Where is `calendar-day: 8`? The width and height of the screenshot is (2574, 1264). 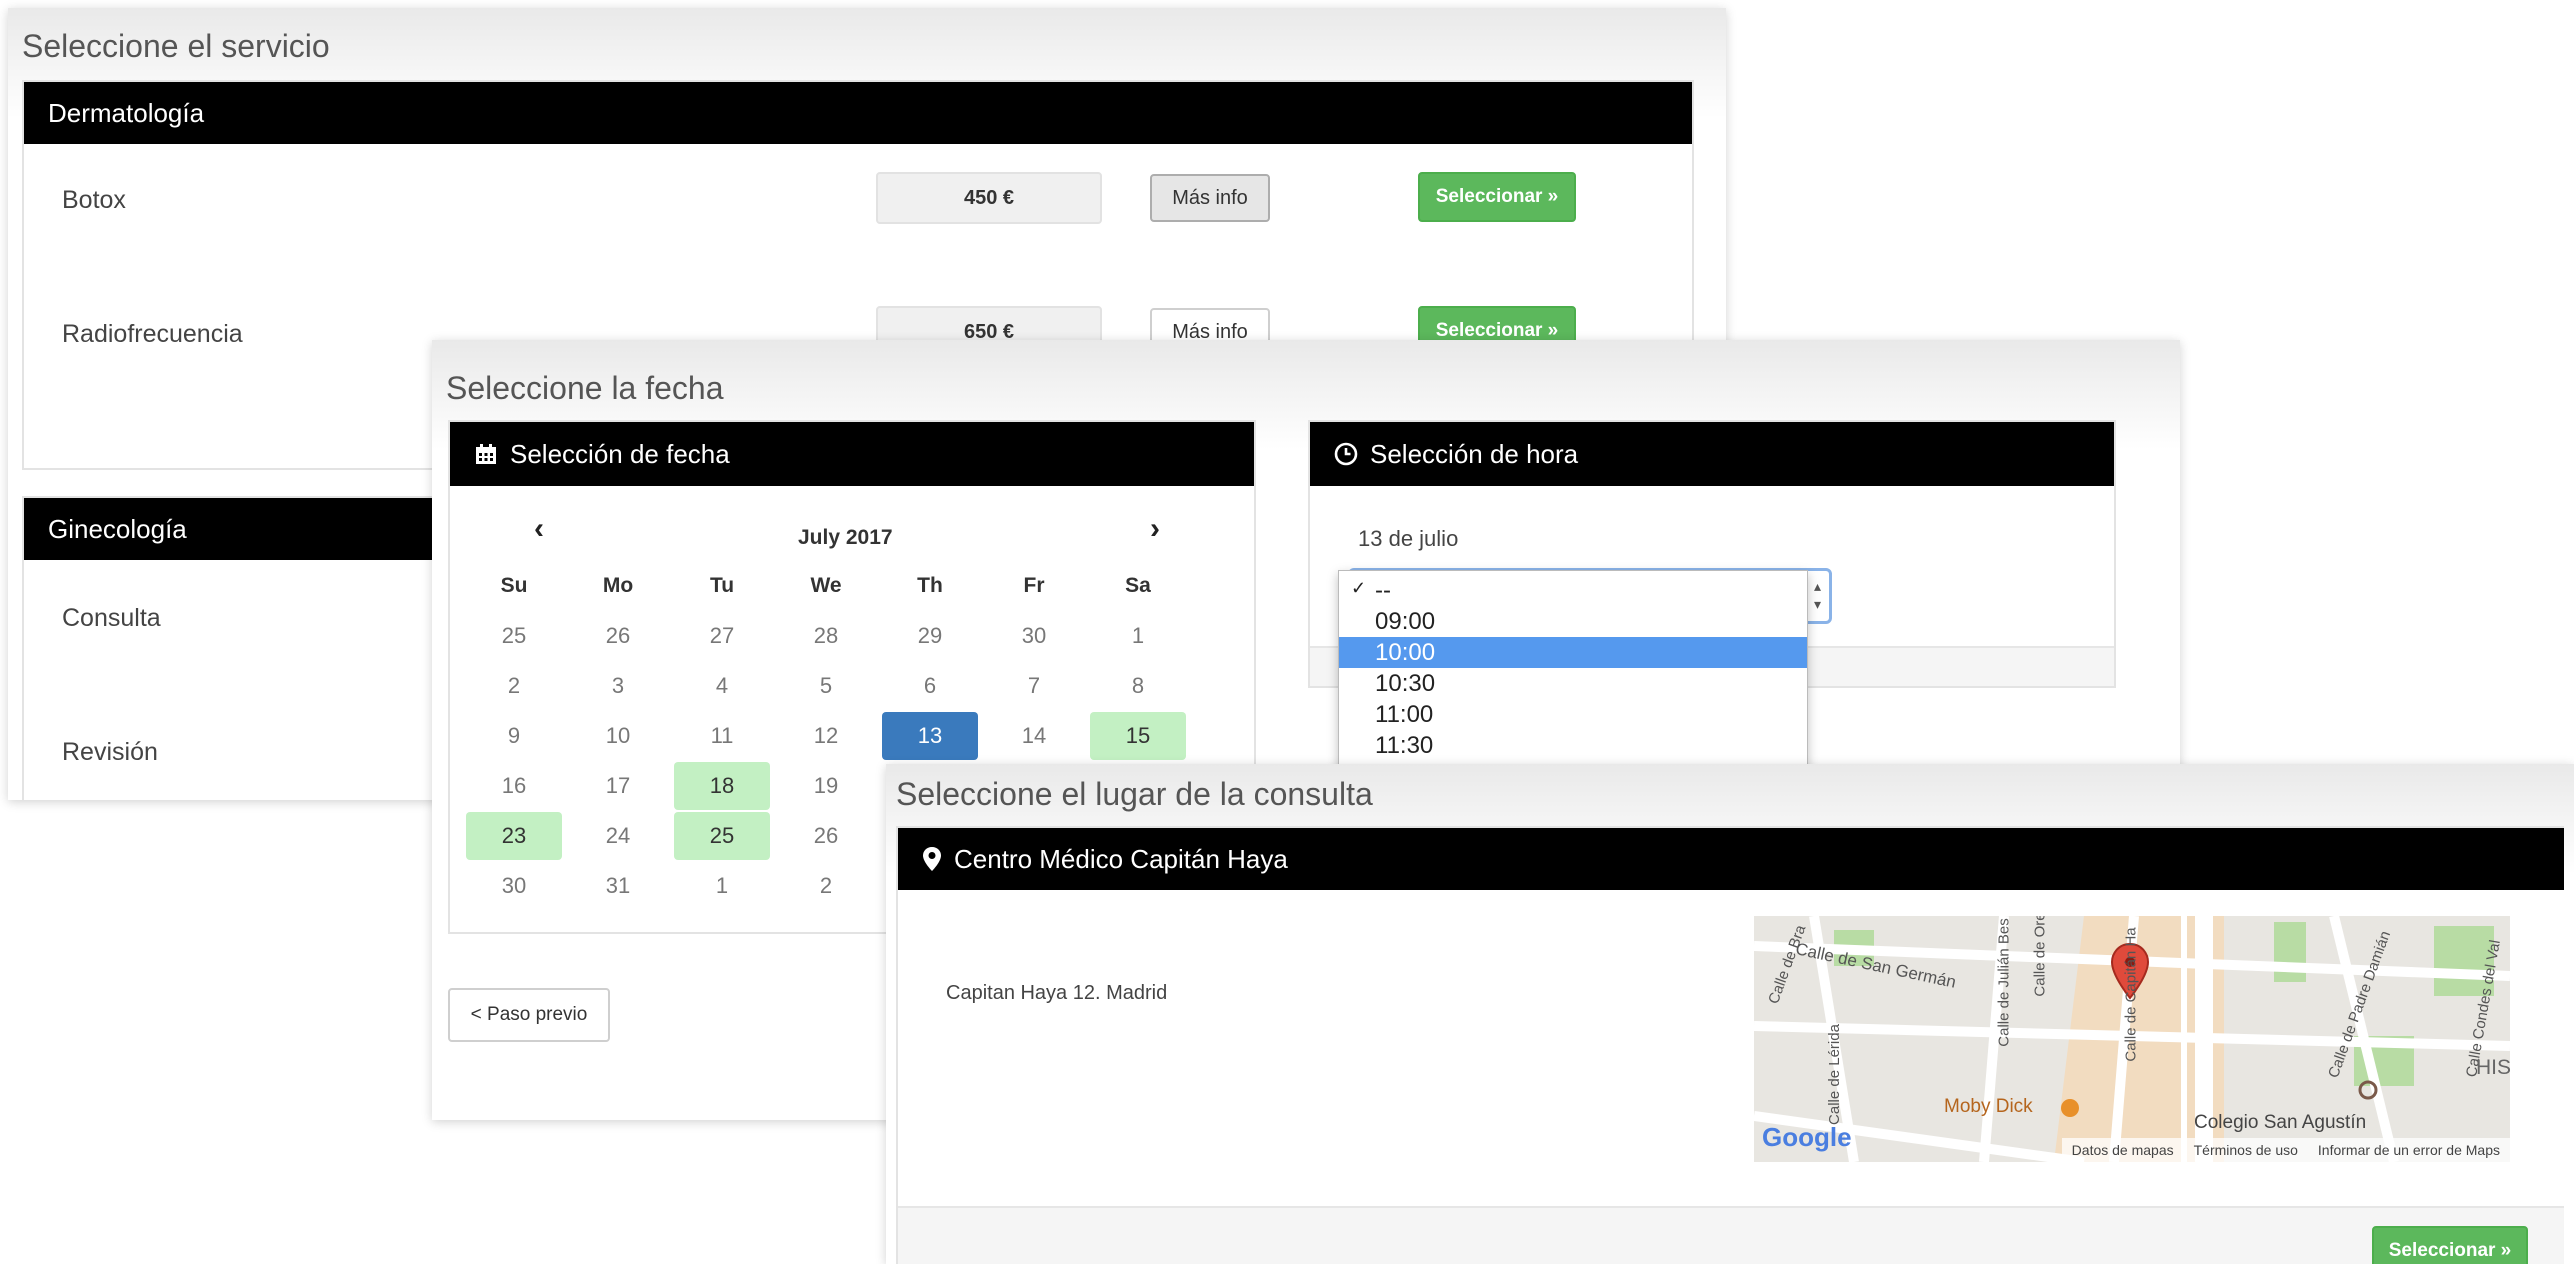
calendar-day: 8 is located at coordinates (1138, 686).